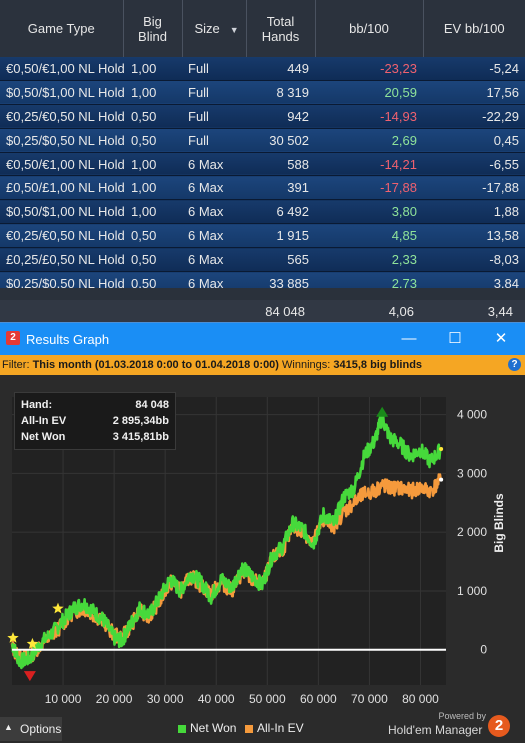  I want to click on cell-bb100: -23,23, so click(369, 69).